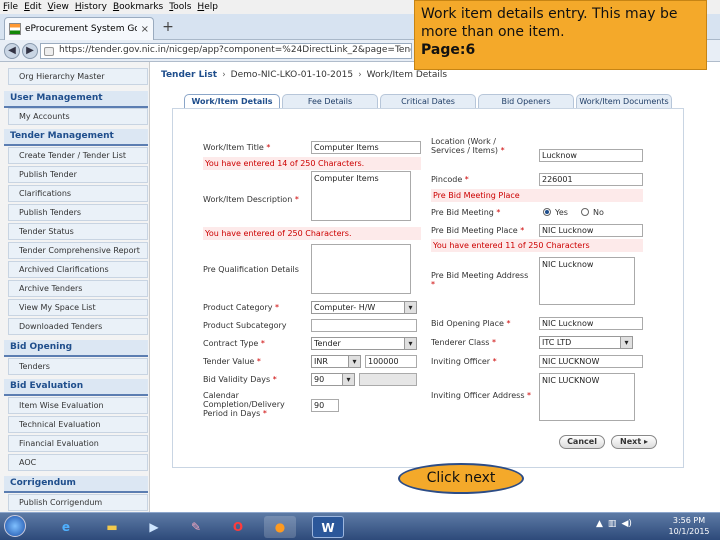  Describe the element at coordinates (76, 137) in the screenshot. I see `sidebar-heading-tender-management: Tender Management` at that location.